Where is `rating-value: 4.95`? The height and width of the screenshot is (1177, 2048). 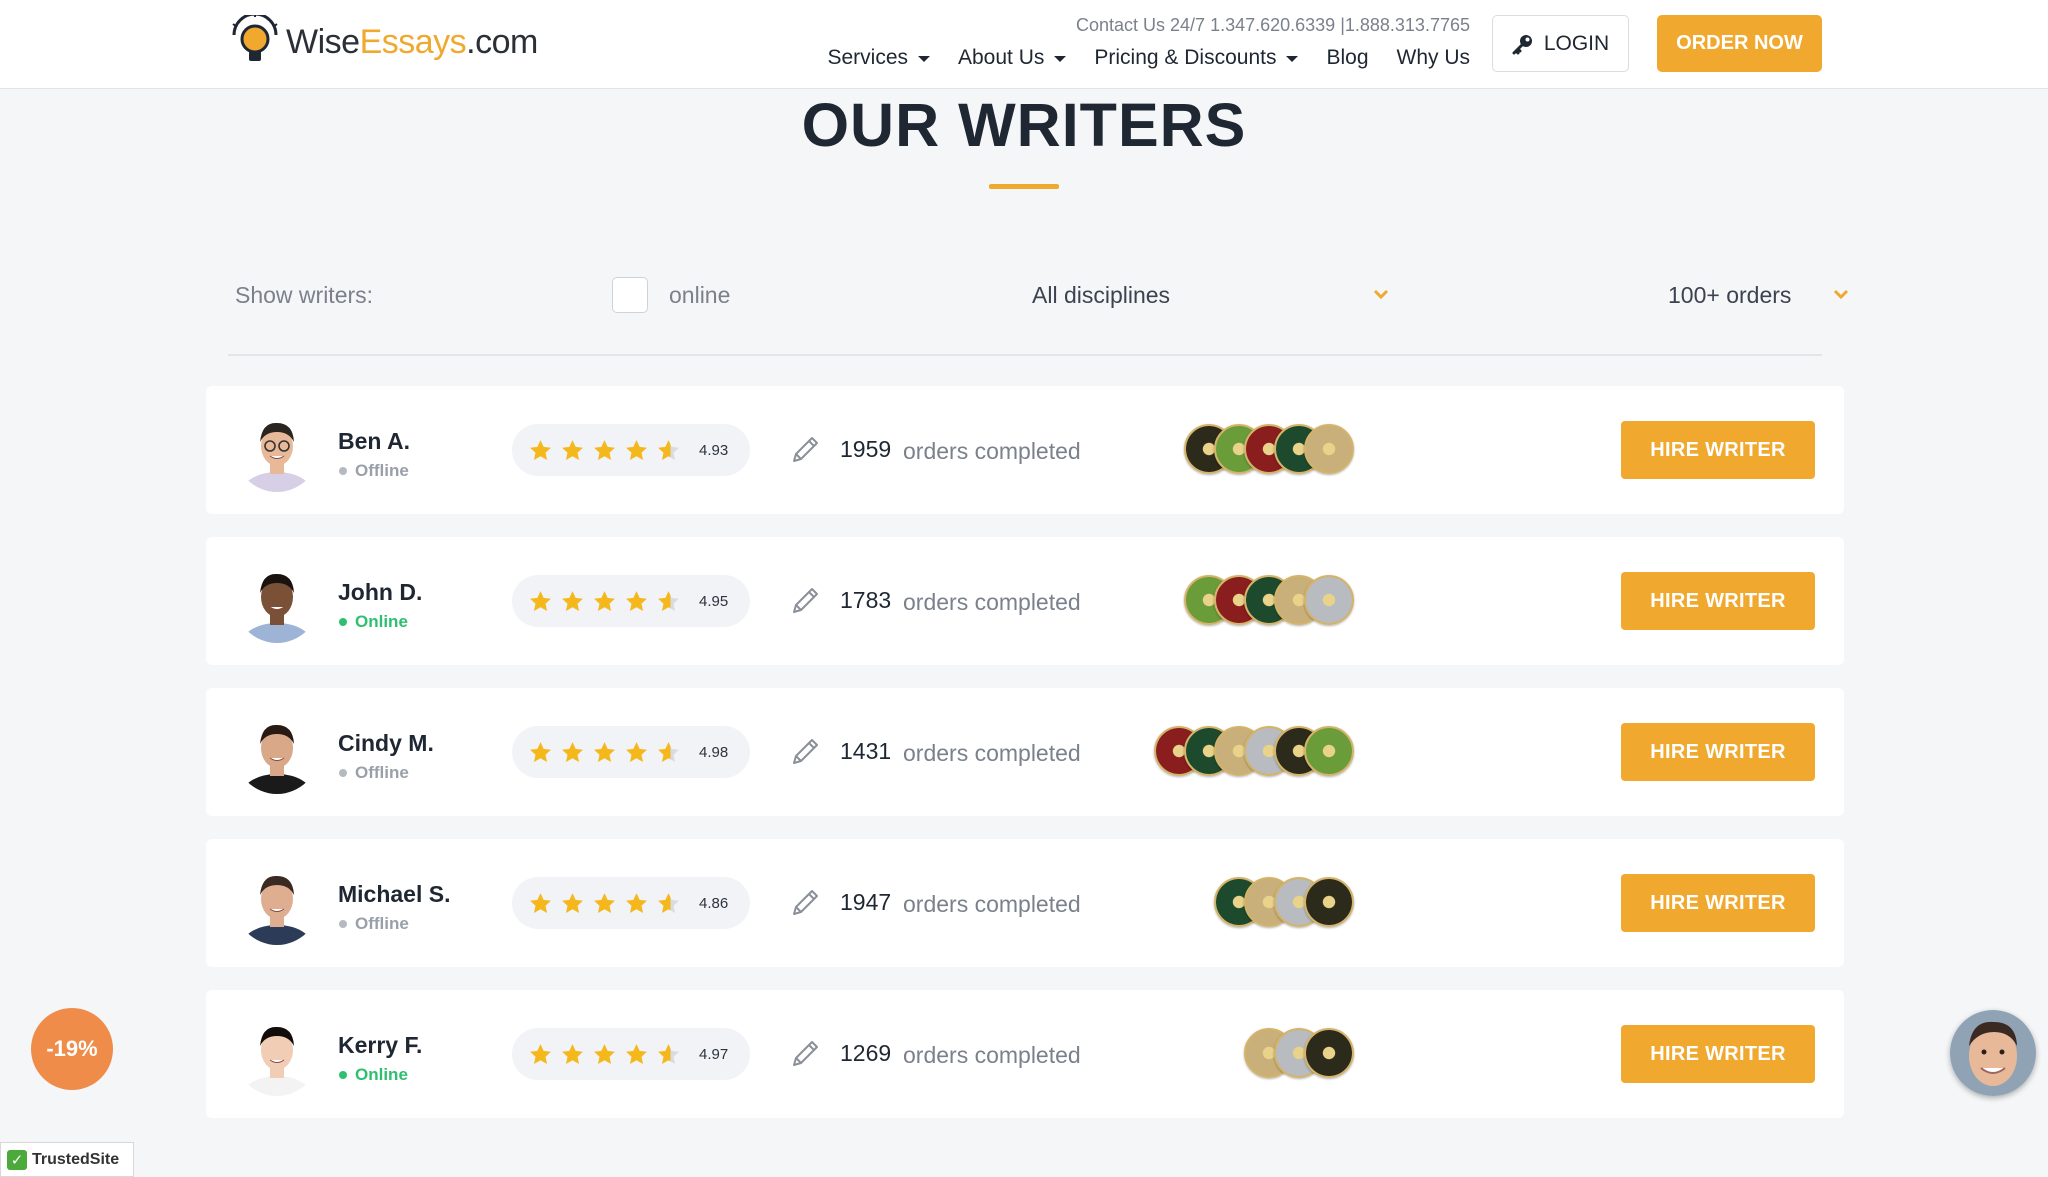
rating-value: 4.95 is located at coordinates (714, 601).